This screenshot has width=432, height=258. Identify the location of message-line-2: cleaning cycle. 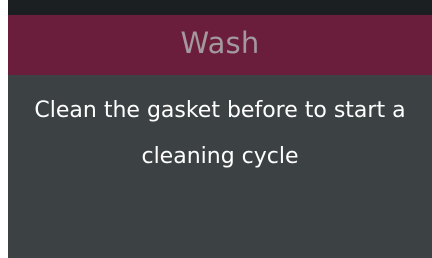
(220, 156).